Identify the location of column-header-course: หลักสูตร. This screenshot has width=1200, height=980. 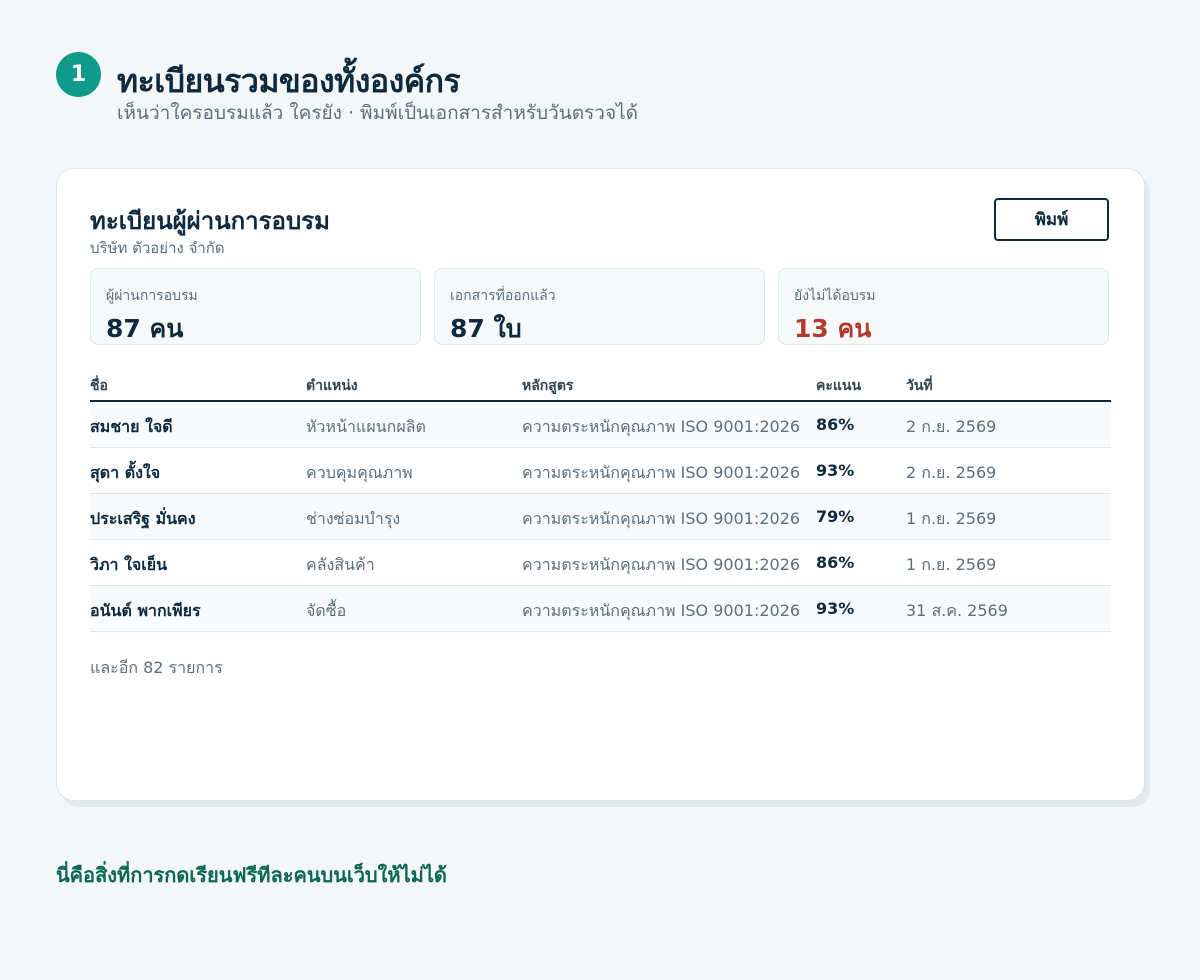
(548, 386).